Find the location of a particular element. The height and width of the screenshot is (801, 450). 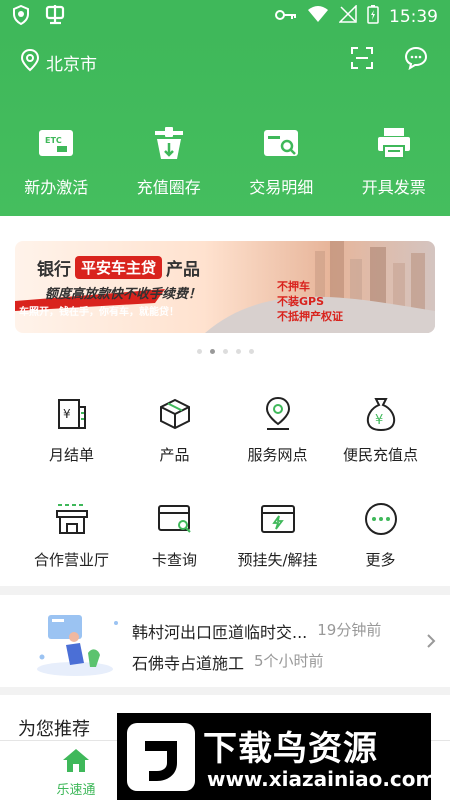

carousel-dot-active is located at coordinates (212, 351).